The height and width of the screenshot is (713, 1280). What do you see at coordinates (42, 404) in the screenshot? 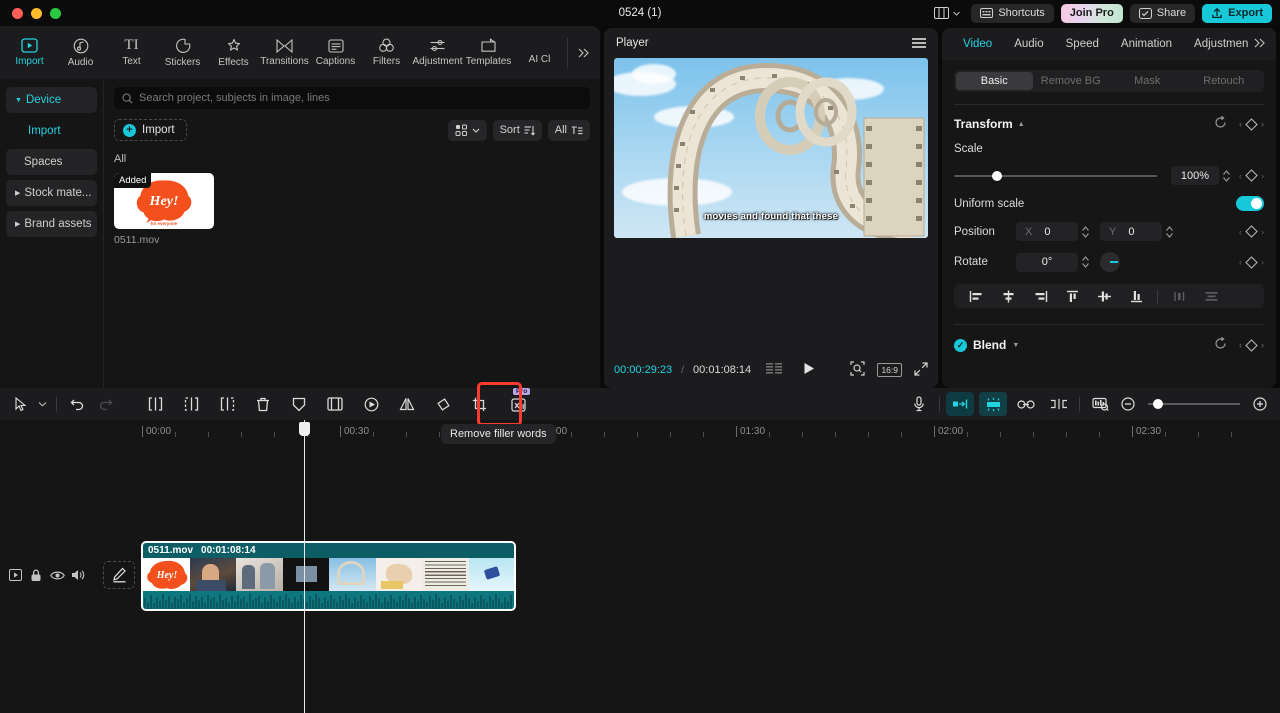
I see `tool-options-button` at bounding box center [42, 404].